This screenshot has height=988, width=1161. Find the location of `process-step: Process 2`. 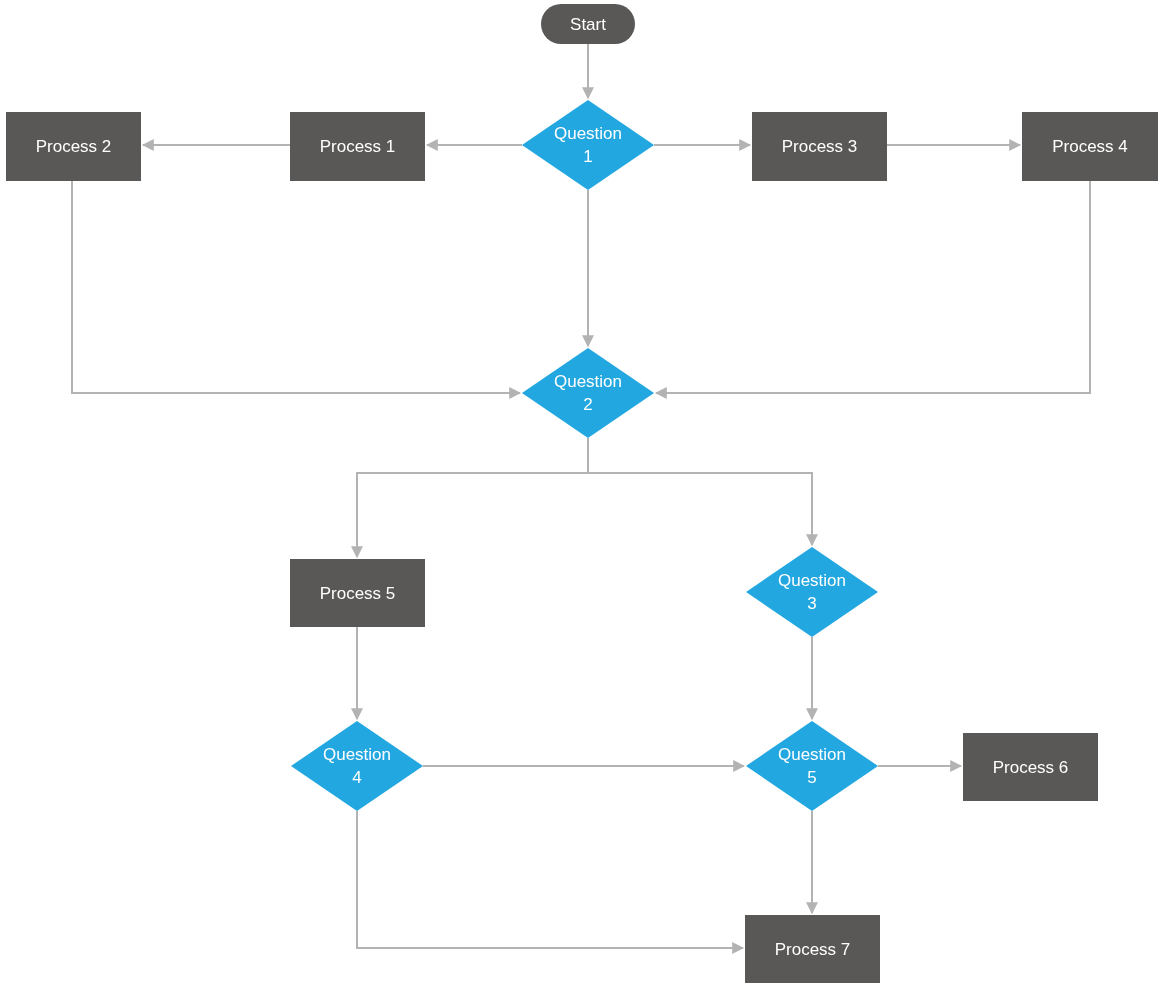

process-step: Process 2 is located at coordinates (73, 146).